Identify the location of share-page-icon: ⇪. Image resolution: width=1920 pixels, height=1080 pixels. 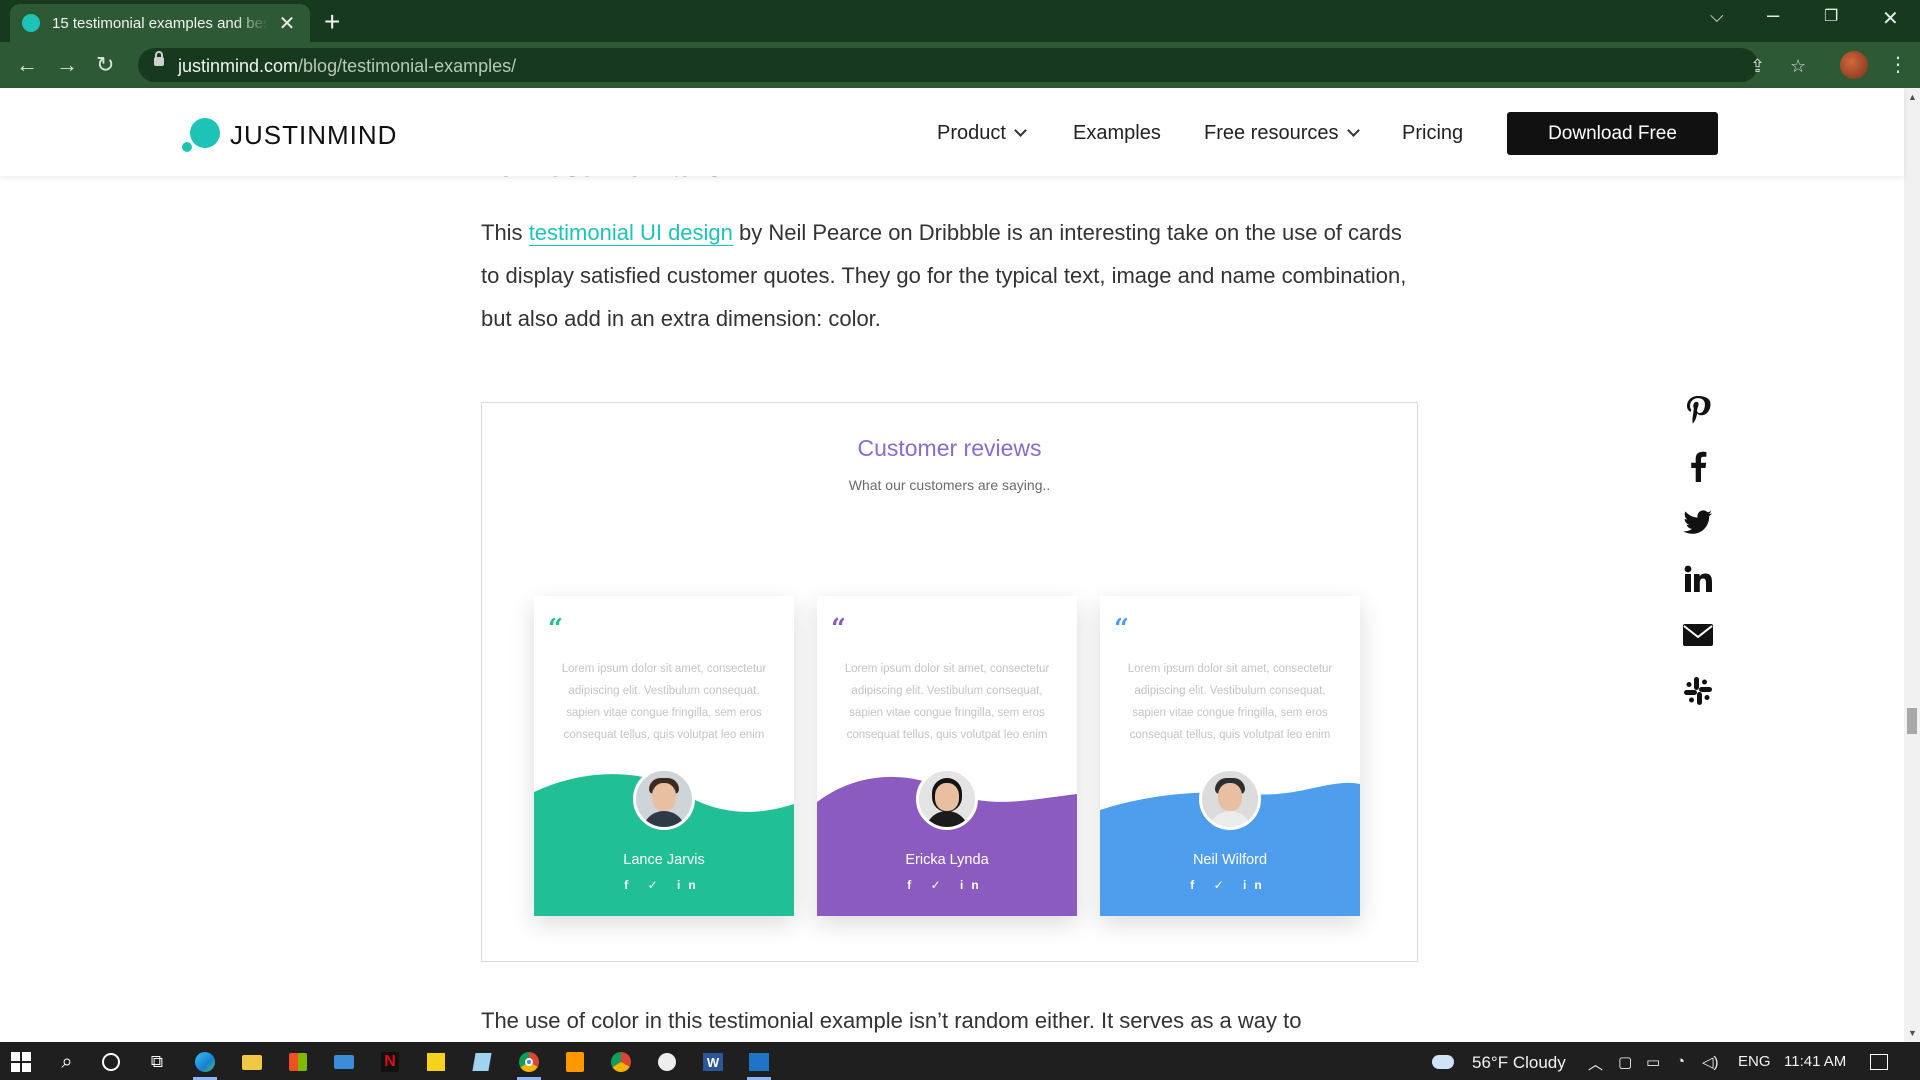
(1757, 66).